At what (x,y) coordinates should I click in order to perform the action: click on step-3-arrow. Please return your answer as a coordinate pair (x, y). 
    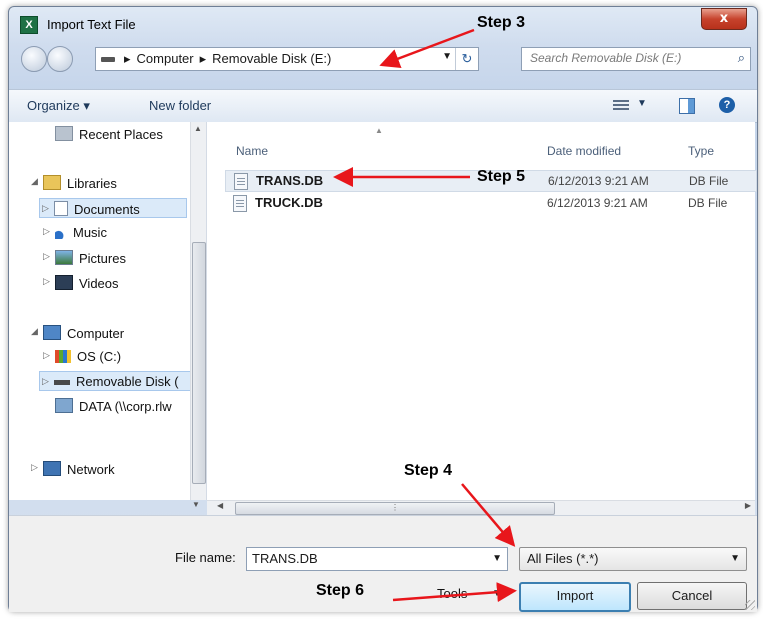
    Looking at the image, I should click on (427, 48).